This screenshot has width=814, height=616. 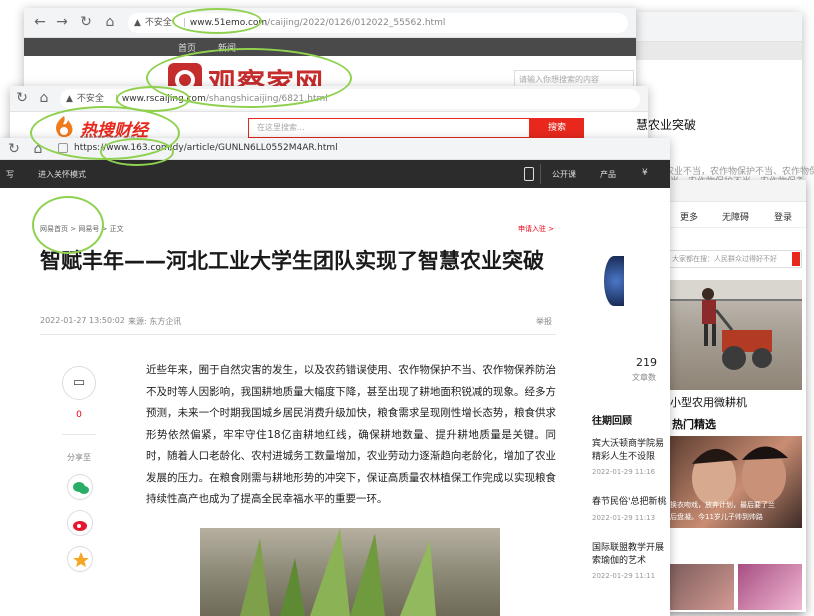 I want to click on apply-link: 申请入驻 >, so click(x=536, y=229).